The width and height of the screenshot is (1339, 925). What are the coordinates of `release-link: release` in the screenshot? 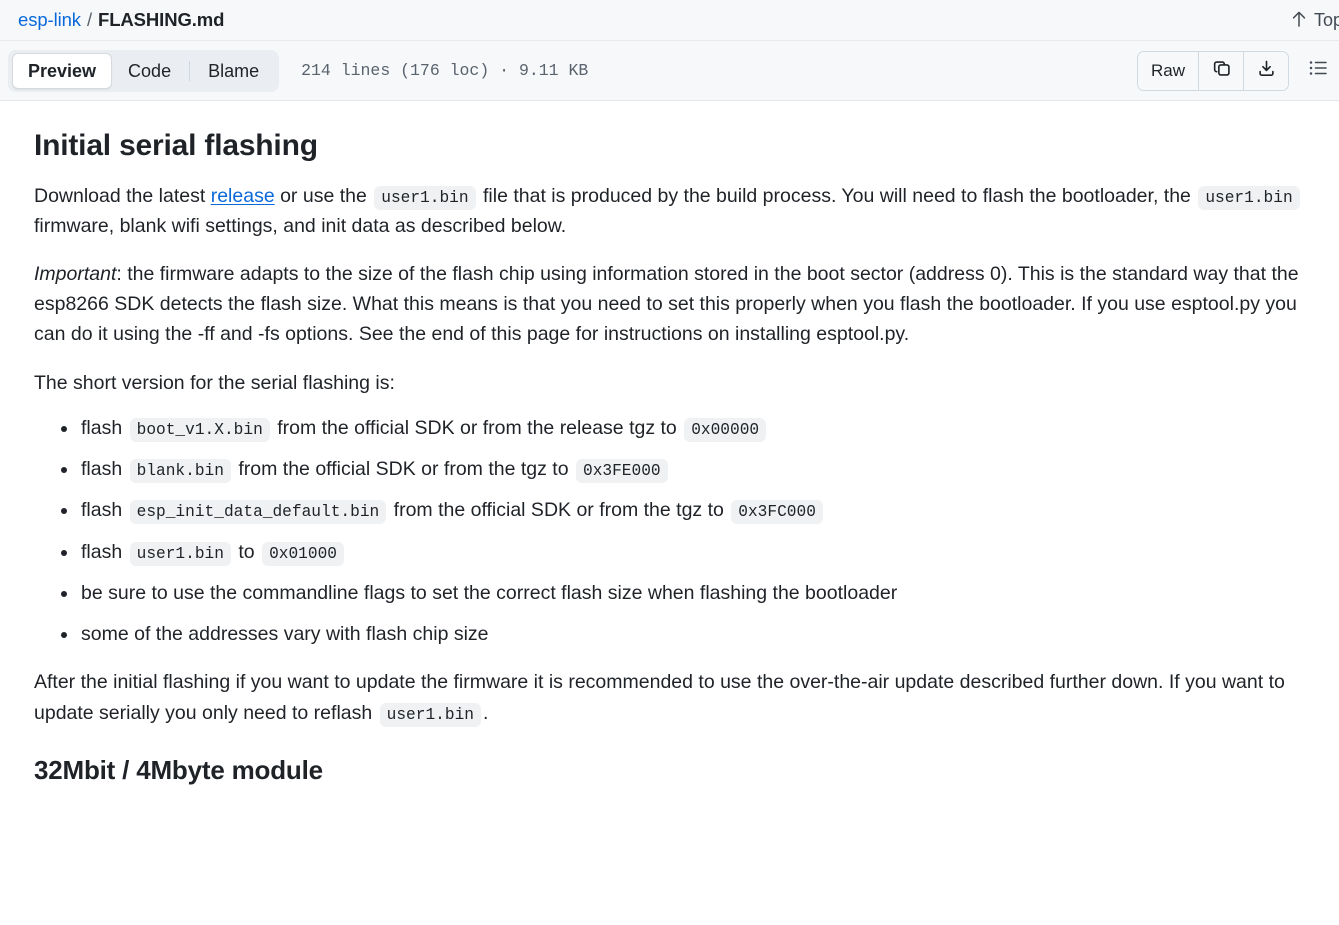 It's located at (243, 196).